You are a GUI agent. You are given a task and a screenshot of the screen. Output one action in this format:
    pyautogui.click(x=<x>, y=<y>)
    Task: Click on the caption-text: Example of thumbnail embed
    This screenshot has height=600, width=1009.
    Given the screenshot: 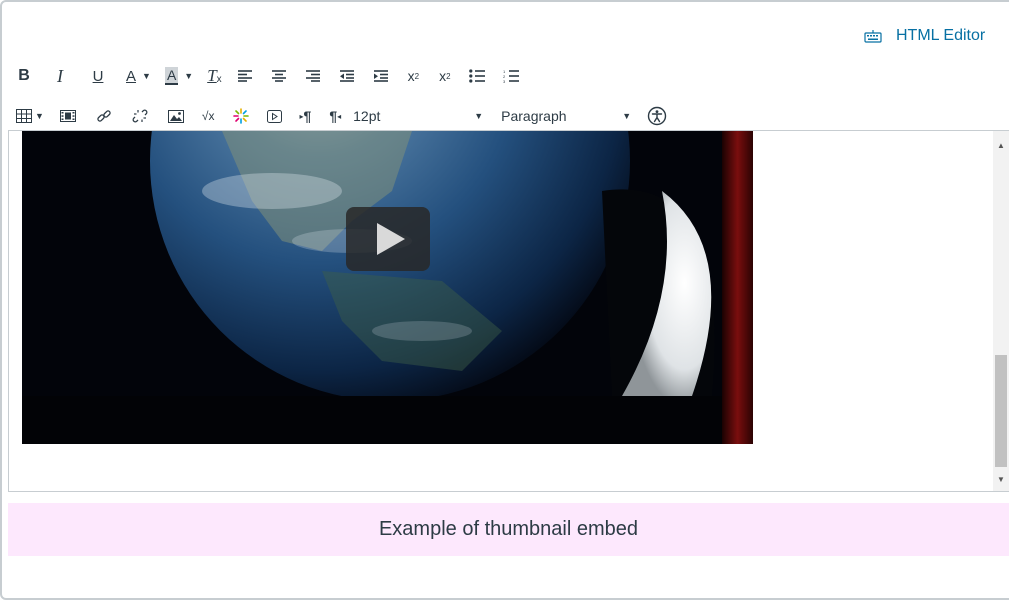 What is the action you would take?
    pyautogui.click(x=508, y=529)
    